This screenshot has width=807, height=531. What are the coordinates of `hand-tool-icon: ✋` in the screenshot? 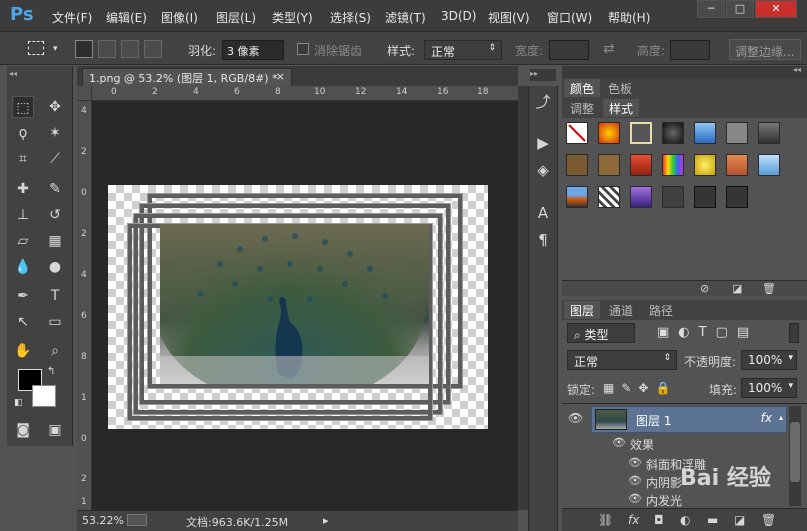 It's located at (23, 351).